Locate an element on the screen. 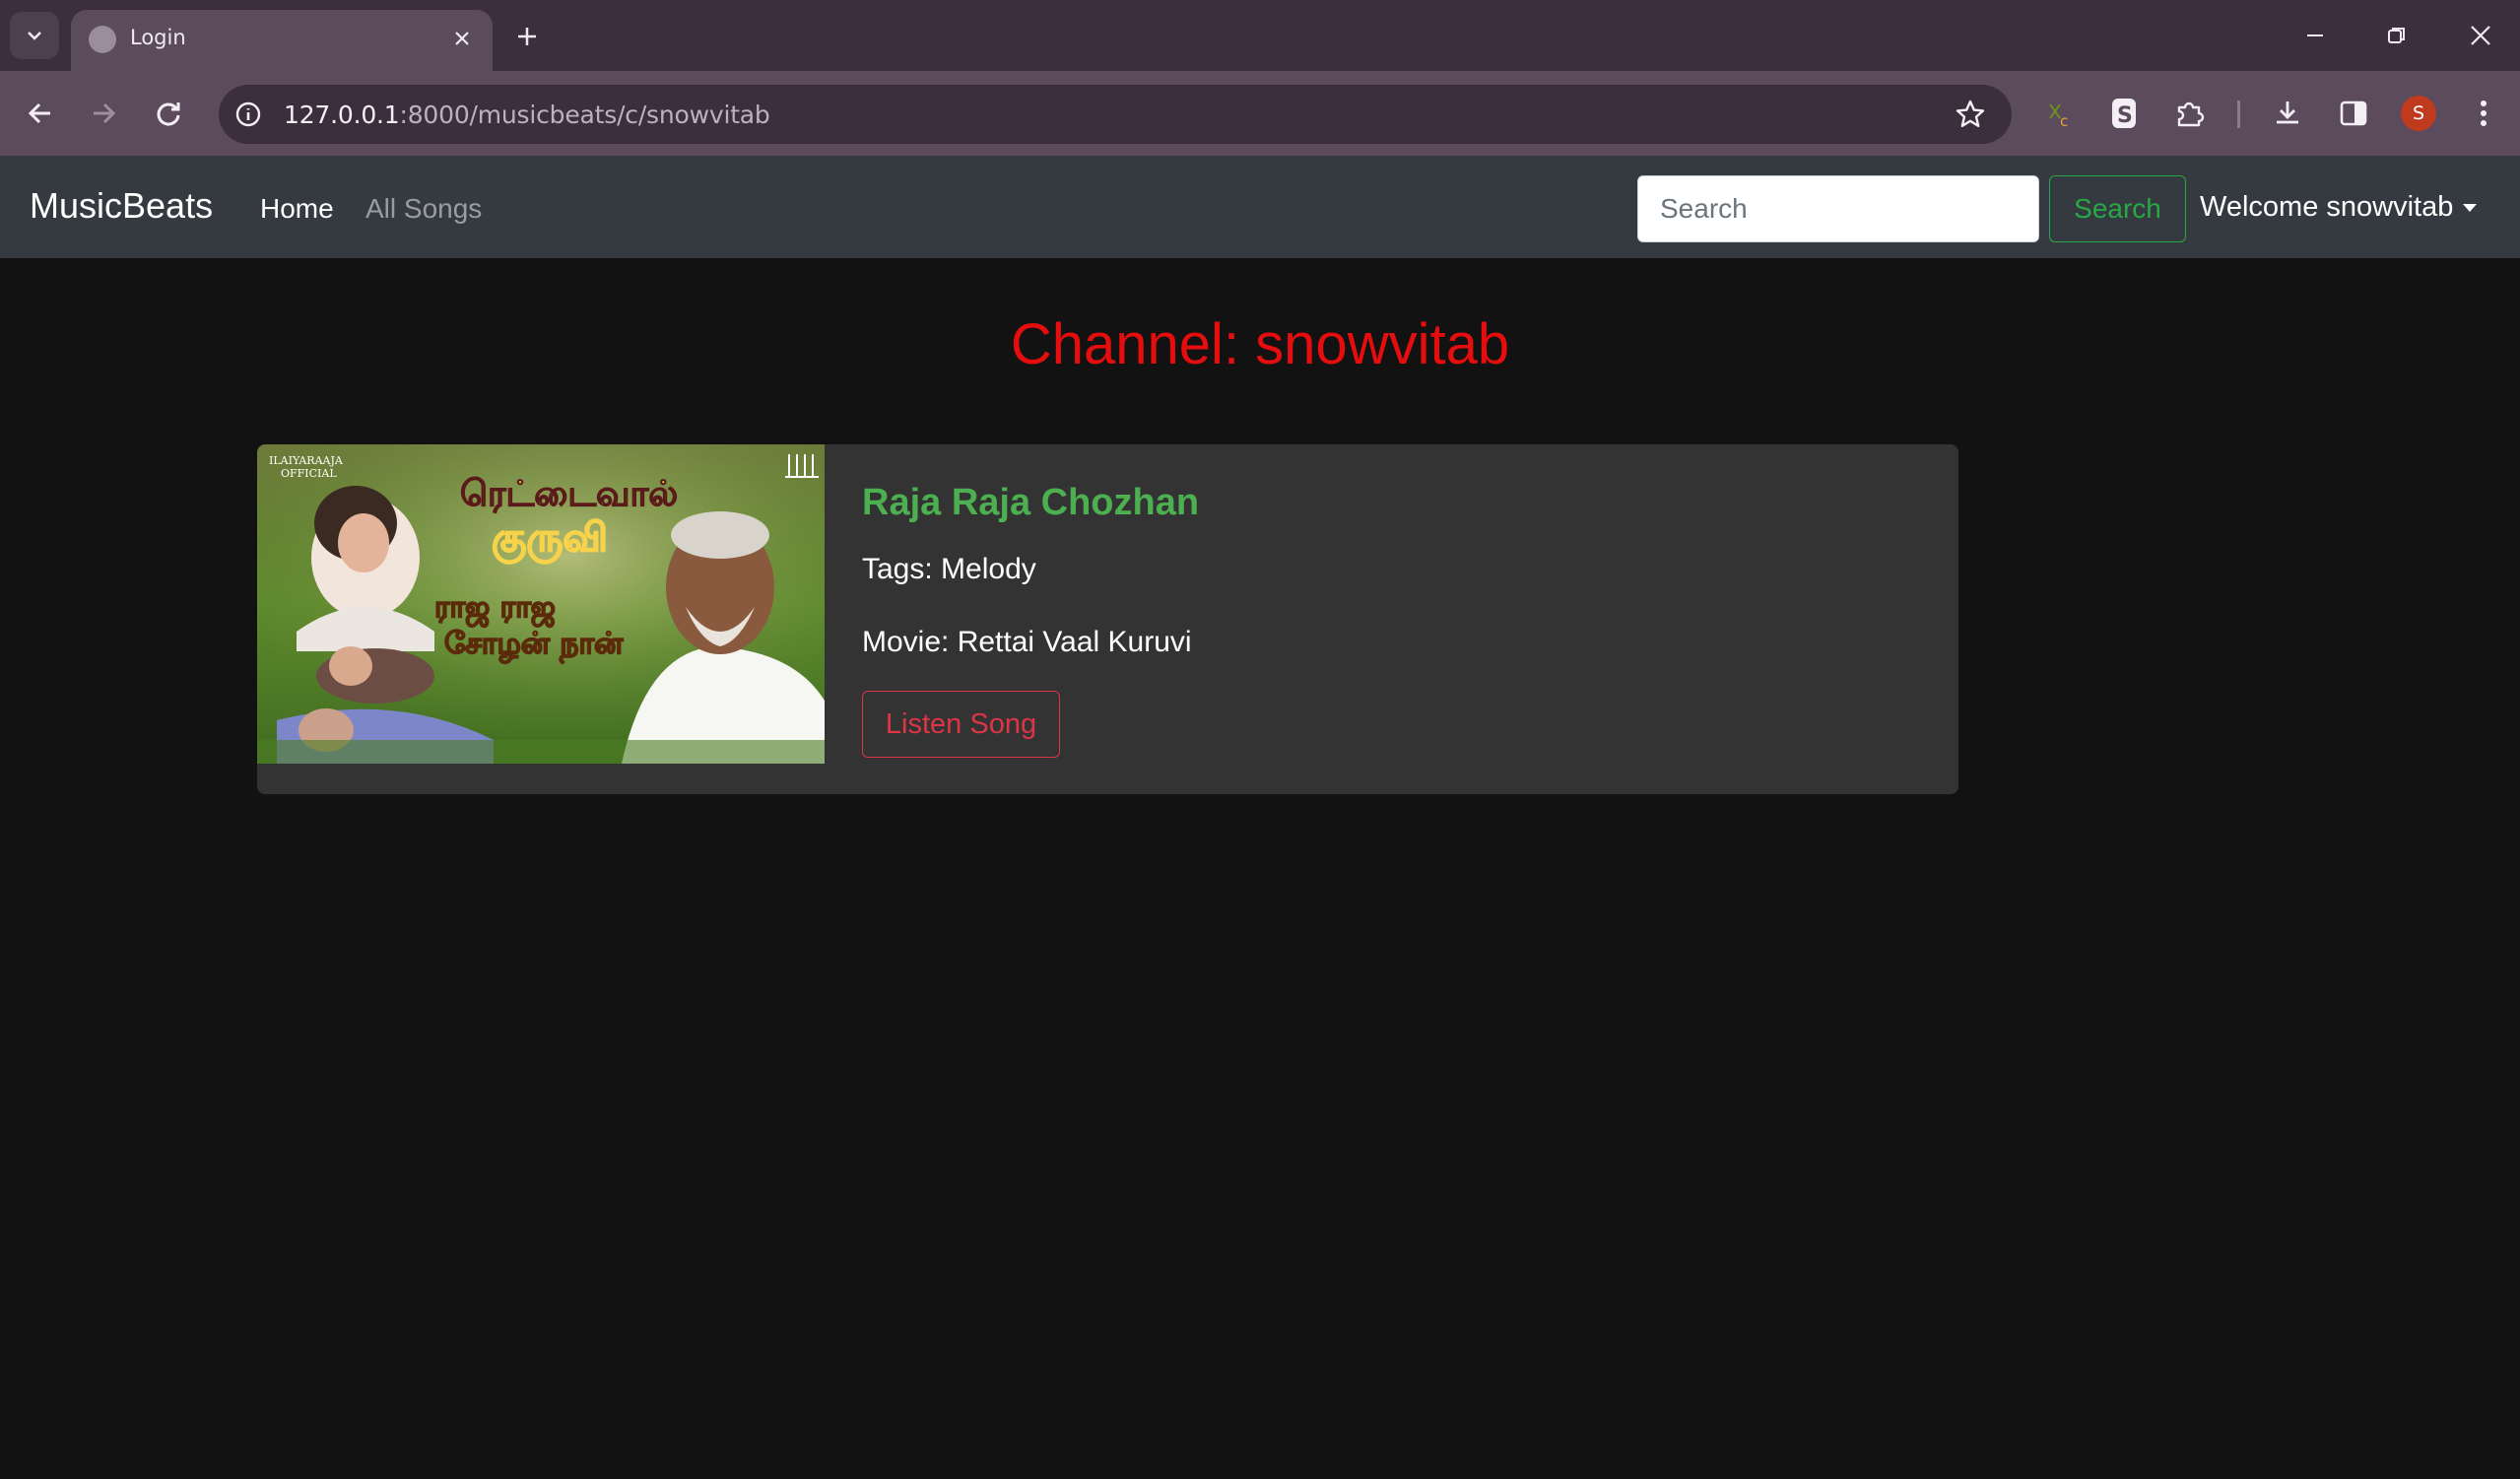 The width and height of the screenshot is (2520, 1479). reload-button is located at coordinates (168, 113).